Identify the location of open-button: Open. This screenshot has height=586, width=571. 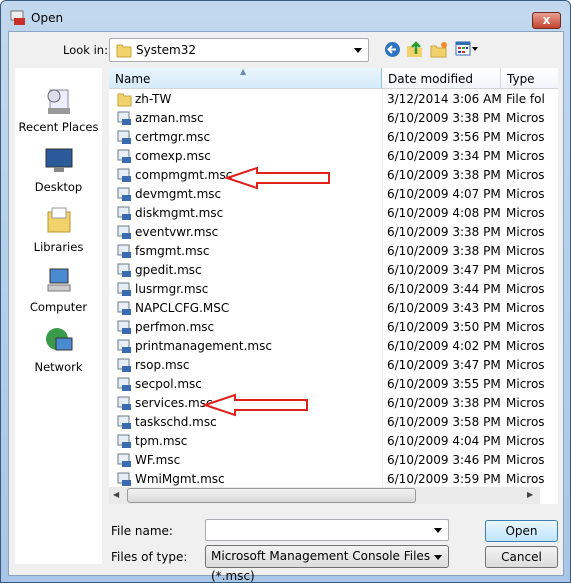
(521, 531).